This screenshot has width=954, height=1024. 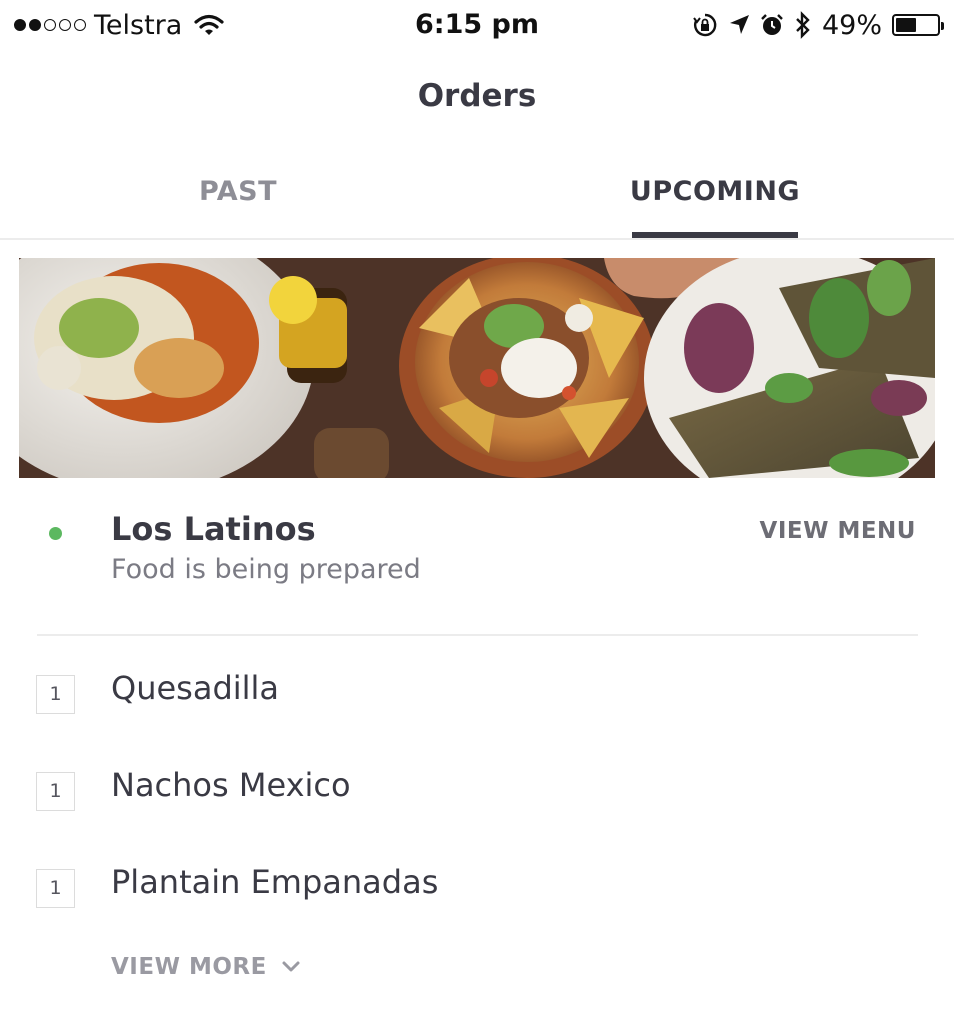 What do you see at coordinates (477, 25) in the screenshot?
I see `status-bar: Telstra 6:15 pm 49%` at bounding box center [477, 25].